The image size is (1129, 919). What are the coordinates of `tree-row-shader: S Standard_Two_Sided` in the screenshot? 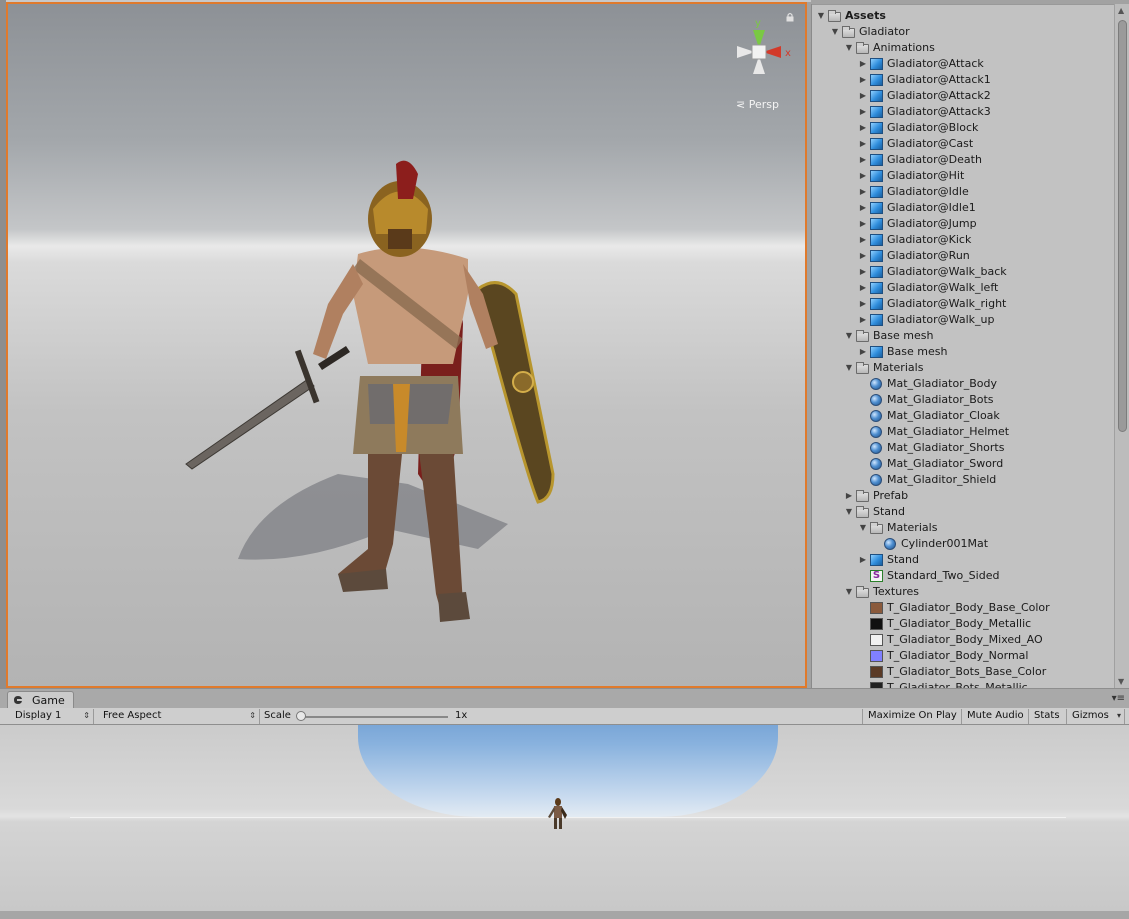 It's located at (962, 576).